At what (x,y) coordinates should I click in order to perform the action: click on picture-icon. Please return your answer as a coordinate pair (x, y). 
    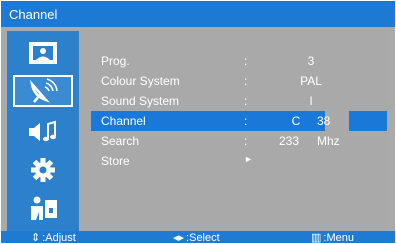
    Looking at the image, I should click on (43, 53).